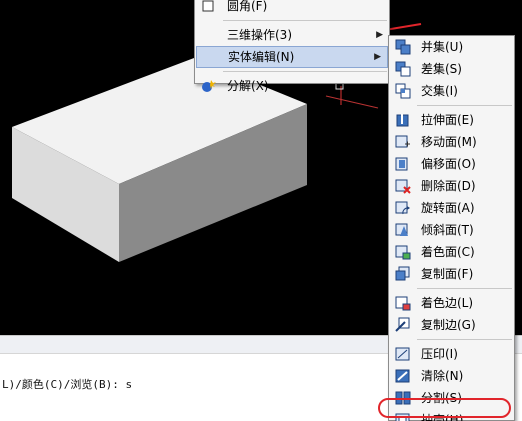  What do you see at coordinates (448, 325) in the screenshot?
I see `menu-item-label: 复制边(G)` at bounding box center [448, 325].